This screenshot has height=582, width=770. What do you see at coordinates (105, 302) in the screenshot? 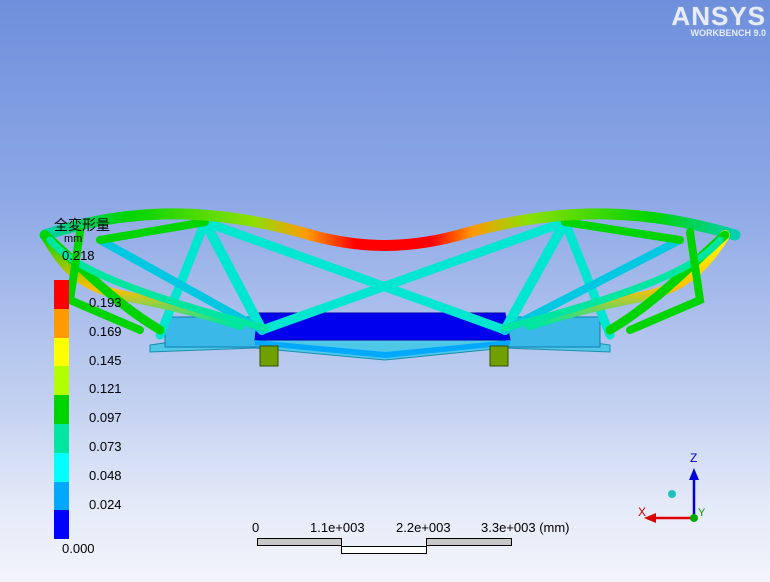
I see `legend-level: 0.193` at bounding box center [105, 302].